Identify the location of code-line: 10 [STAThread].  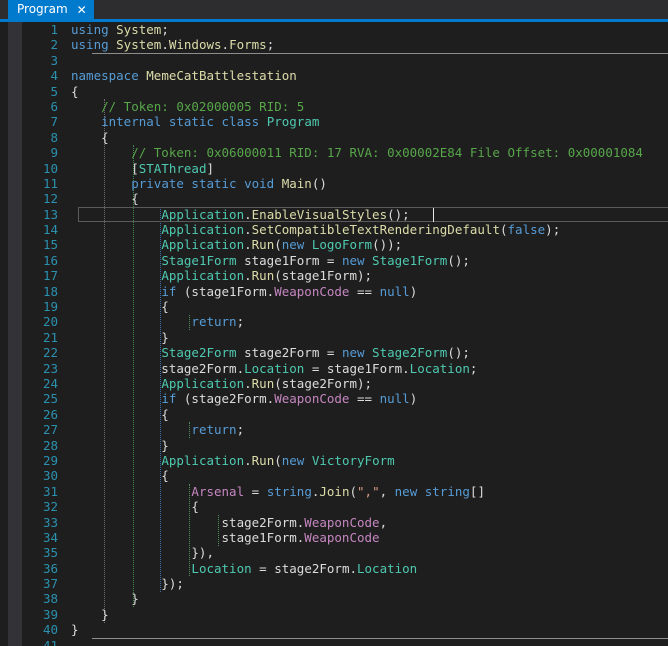
(345, 168).